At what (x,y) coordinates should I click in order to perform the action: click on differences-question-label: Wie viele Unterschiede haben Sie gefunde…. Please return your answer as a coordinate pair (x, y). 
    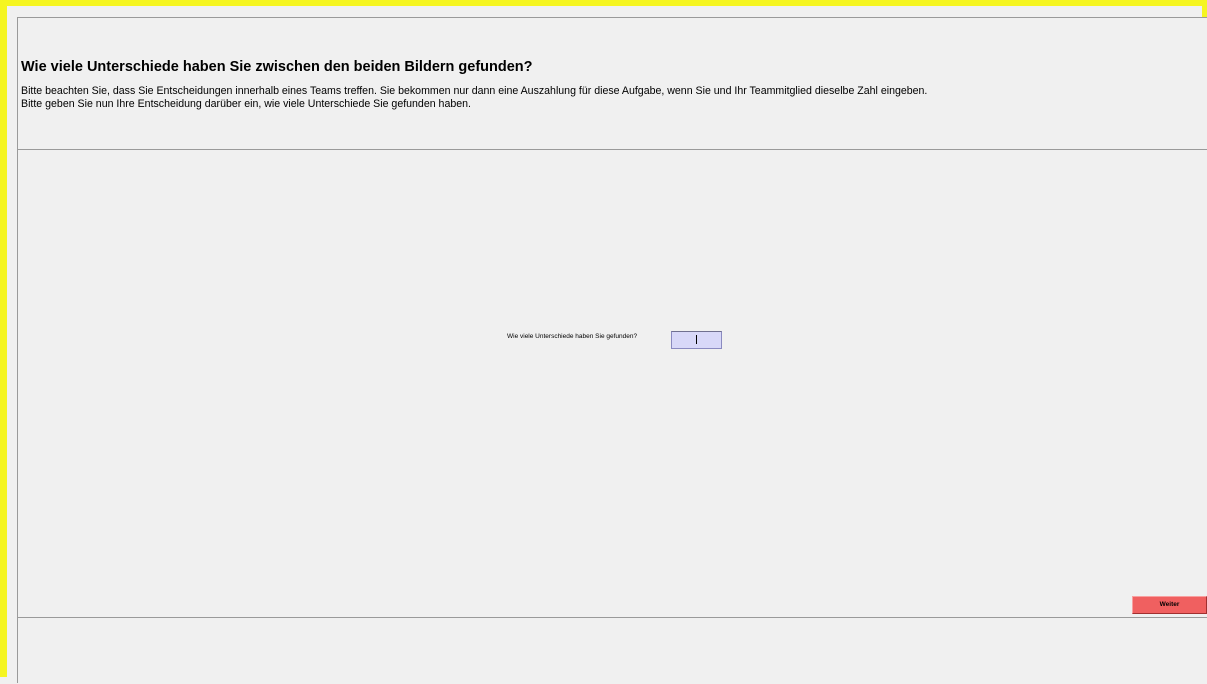
    Looking at the image, I should click on (572, 336).